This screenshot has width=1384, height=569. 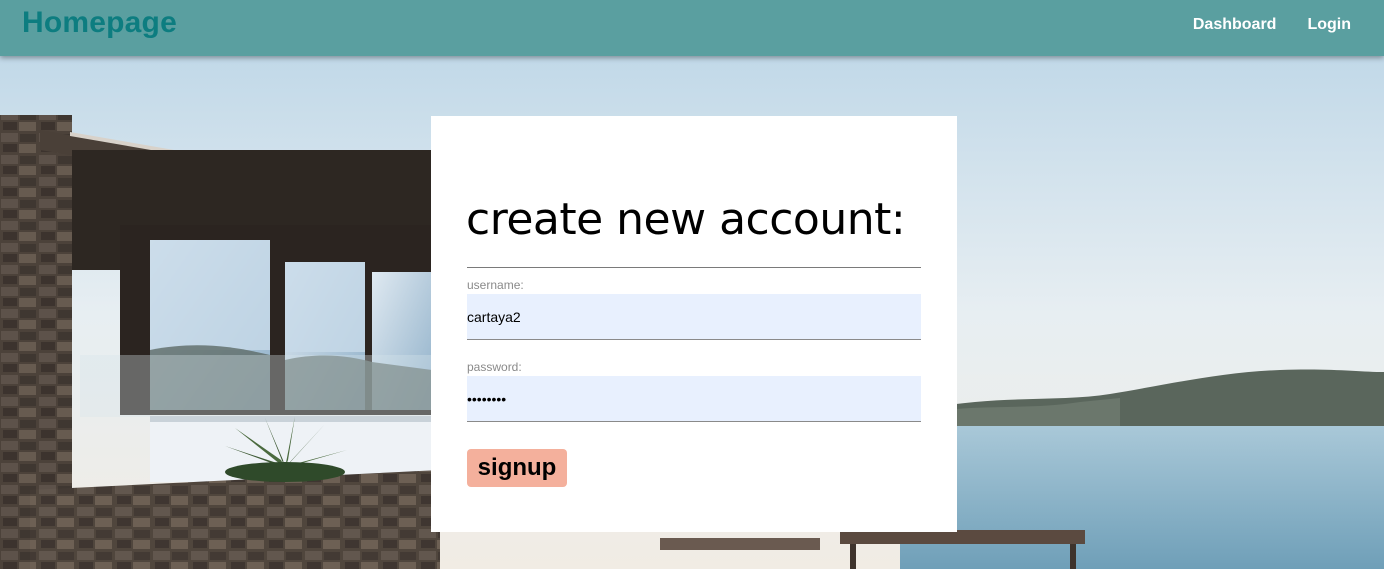 What do you see at coordinates (694, 399) in the screenshot?
I see `password-input` at bounding box center [694, 399].